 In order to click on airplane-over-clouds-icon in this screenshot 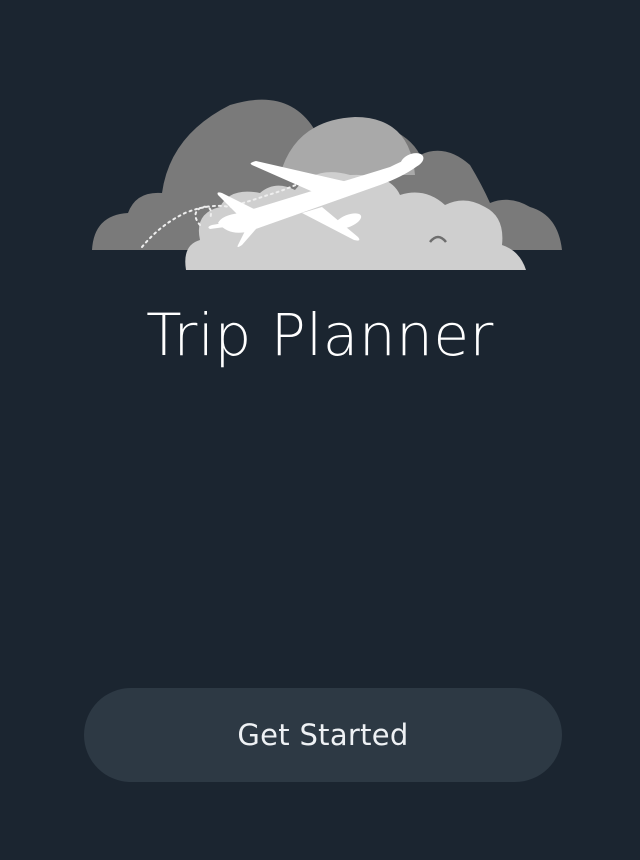, I will do `click(327, 184)`.